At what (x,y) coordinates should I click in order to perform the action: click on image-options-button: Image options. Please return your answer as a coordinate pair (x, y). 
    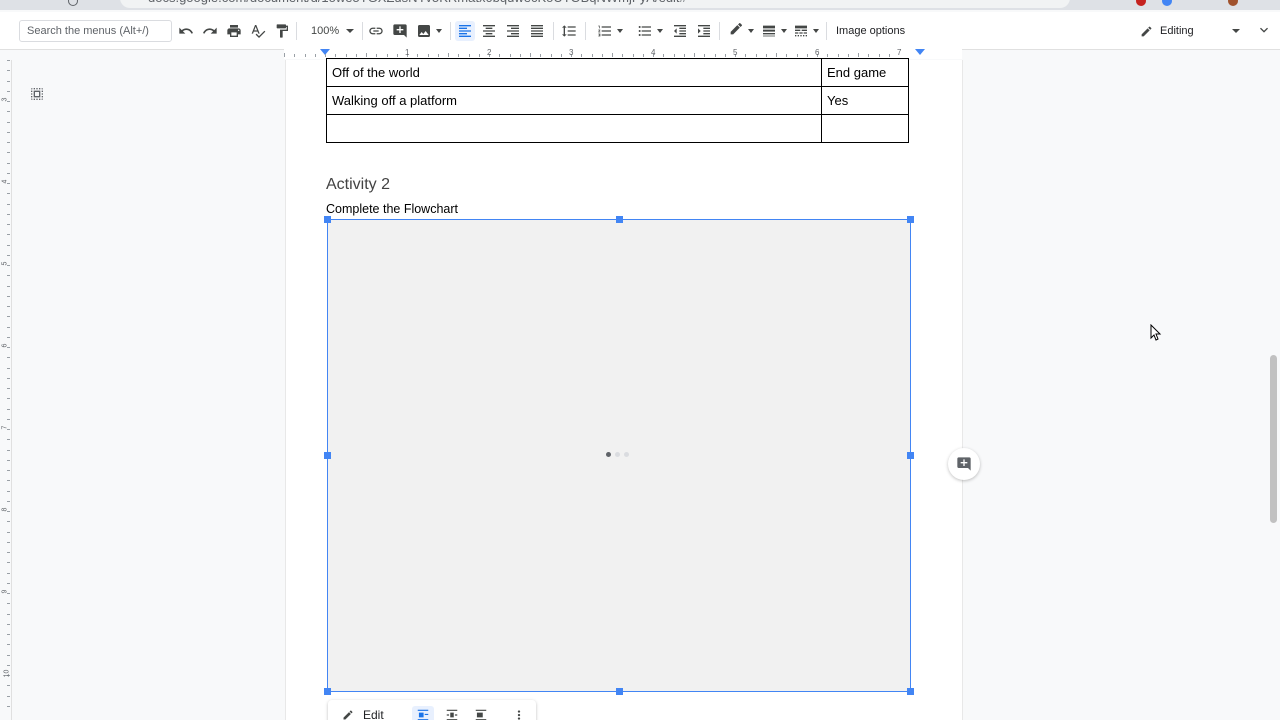
    Looking at the image, I should click on (870, 31).